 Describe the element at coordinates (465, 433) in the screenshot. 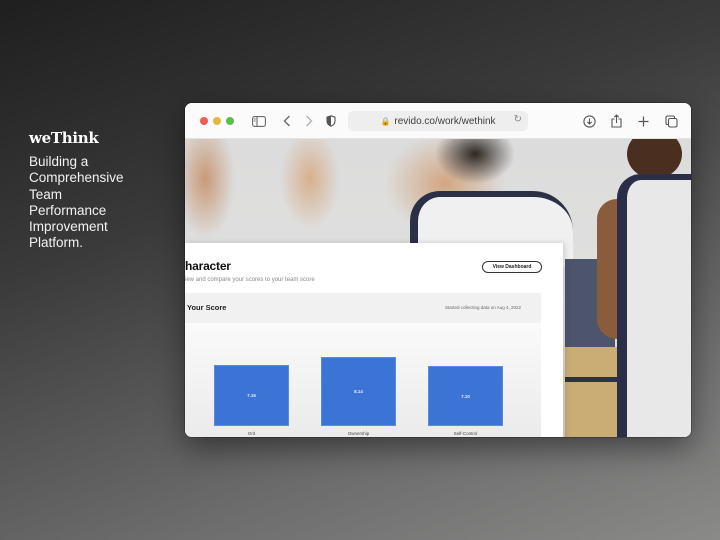

I see `bar-category-label: Self-Control` at that location.